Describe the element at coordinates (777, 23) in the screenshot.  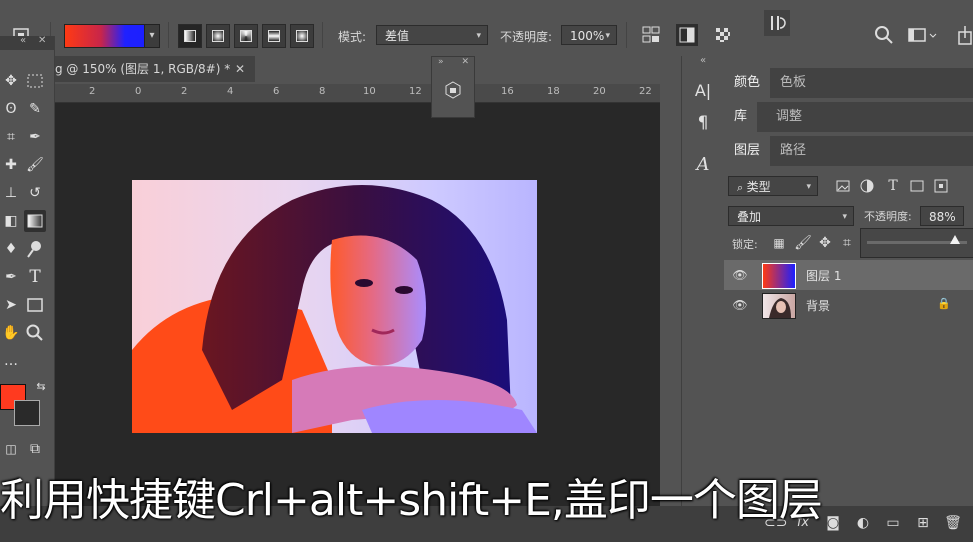
I see `rotate-view-icon` at that location.